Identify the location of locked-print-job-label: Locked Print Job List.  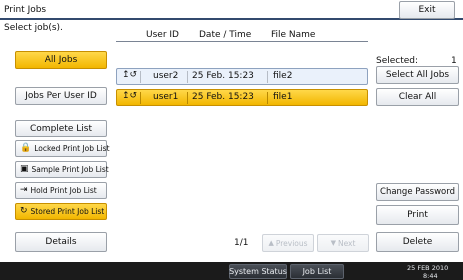
(72, 148).